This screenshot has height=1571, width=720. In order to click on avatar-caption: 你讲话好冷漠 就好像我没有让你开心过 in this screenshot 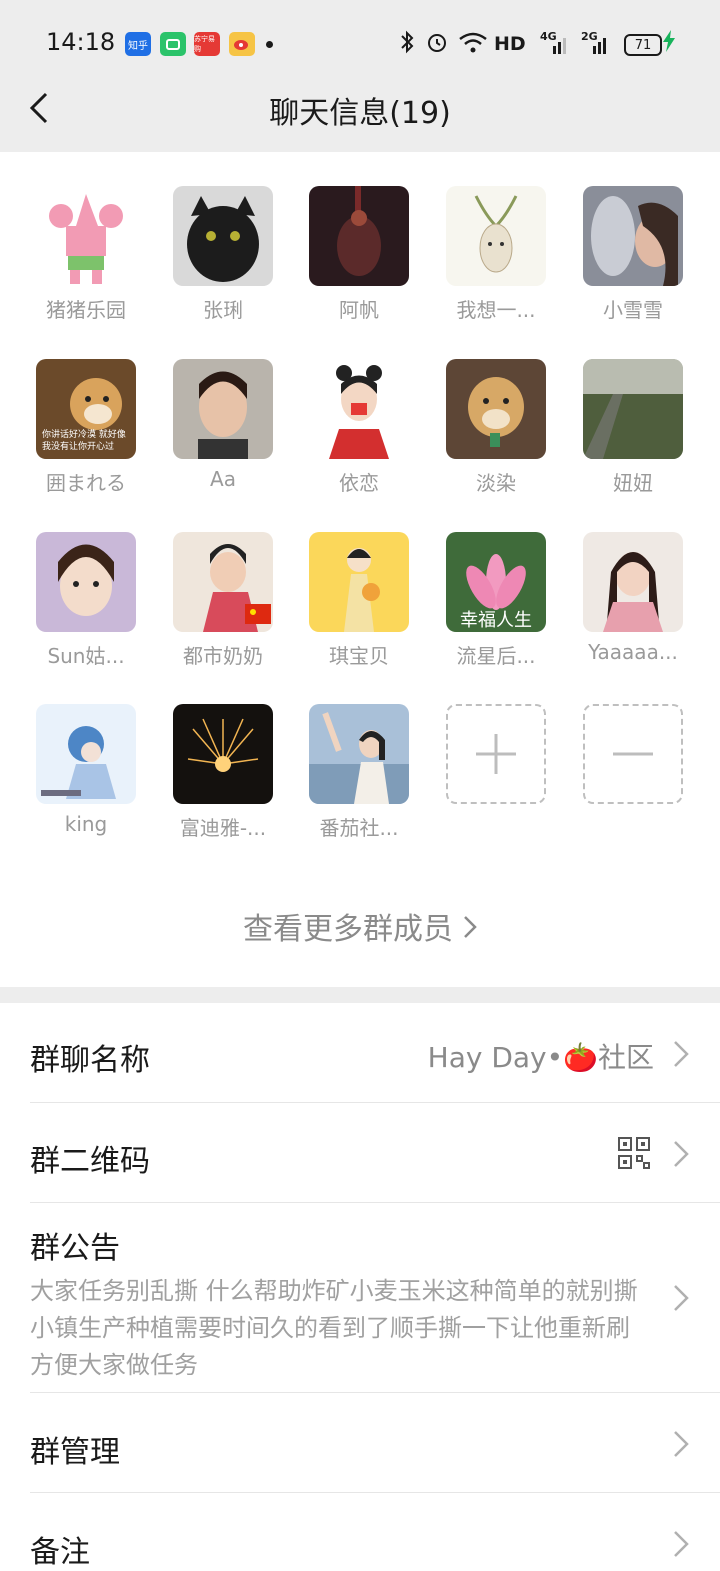, I will do `click(84, 441)`.